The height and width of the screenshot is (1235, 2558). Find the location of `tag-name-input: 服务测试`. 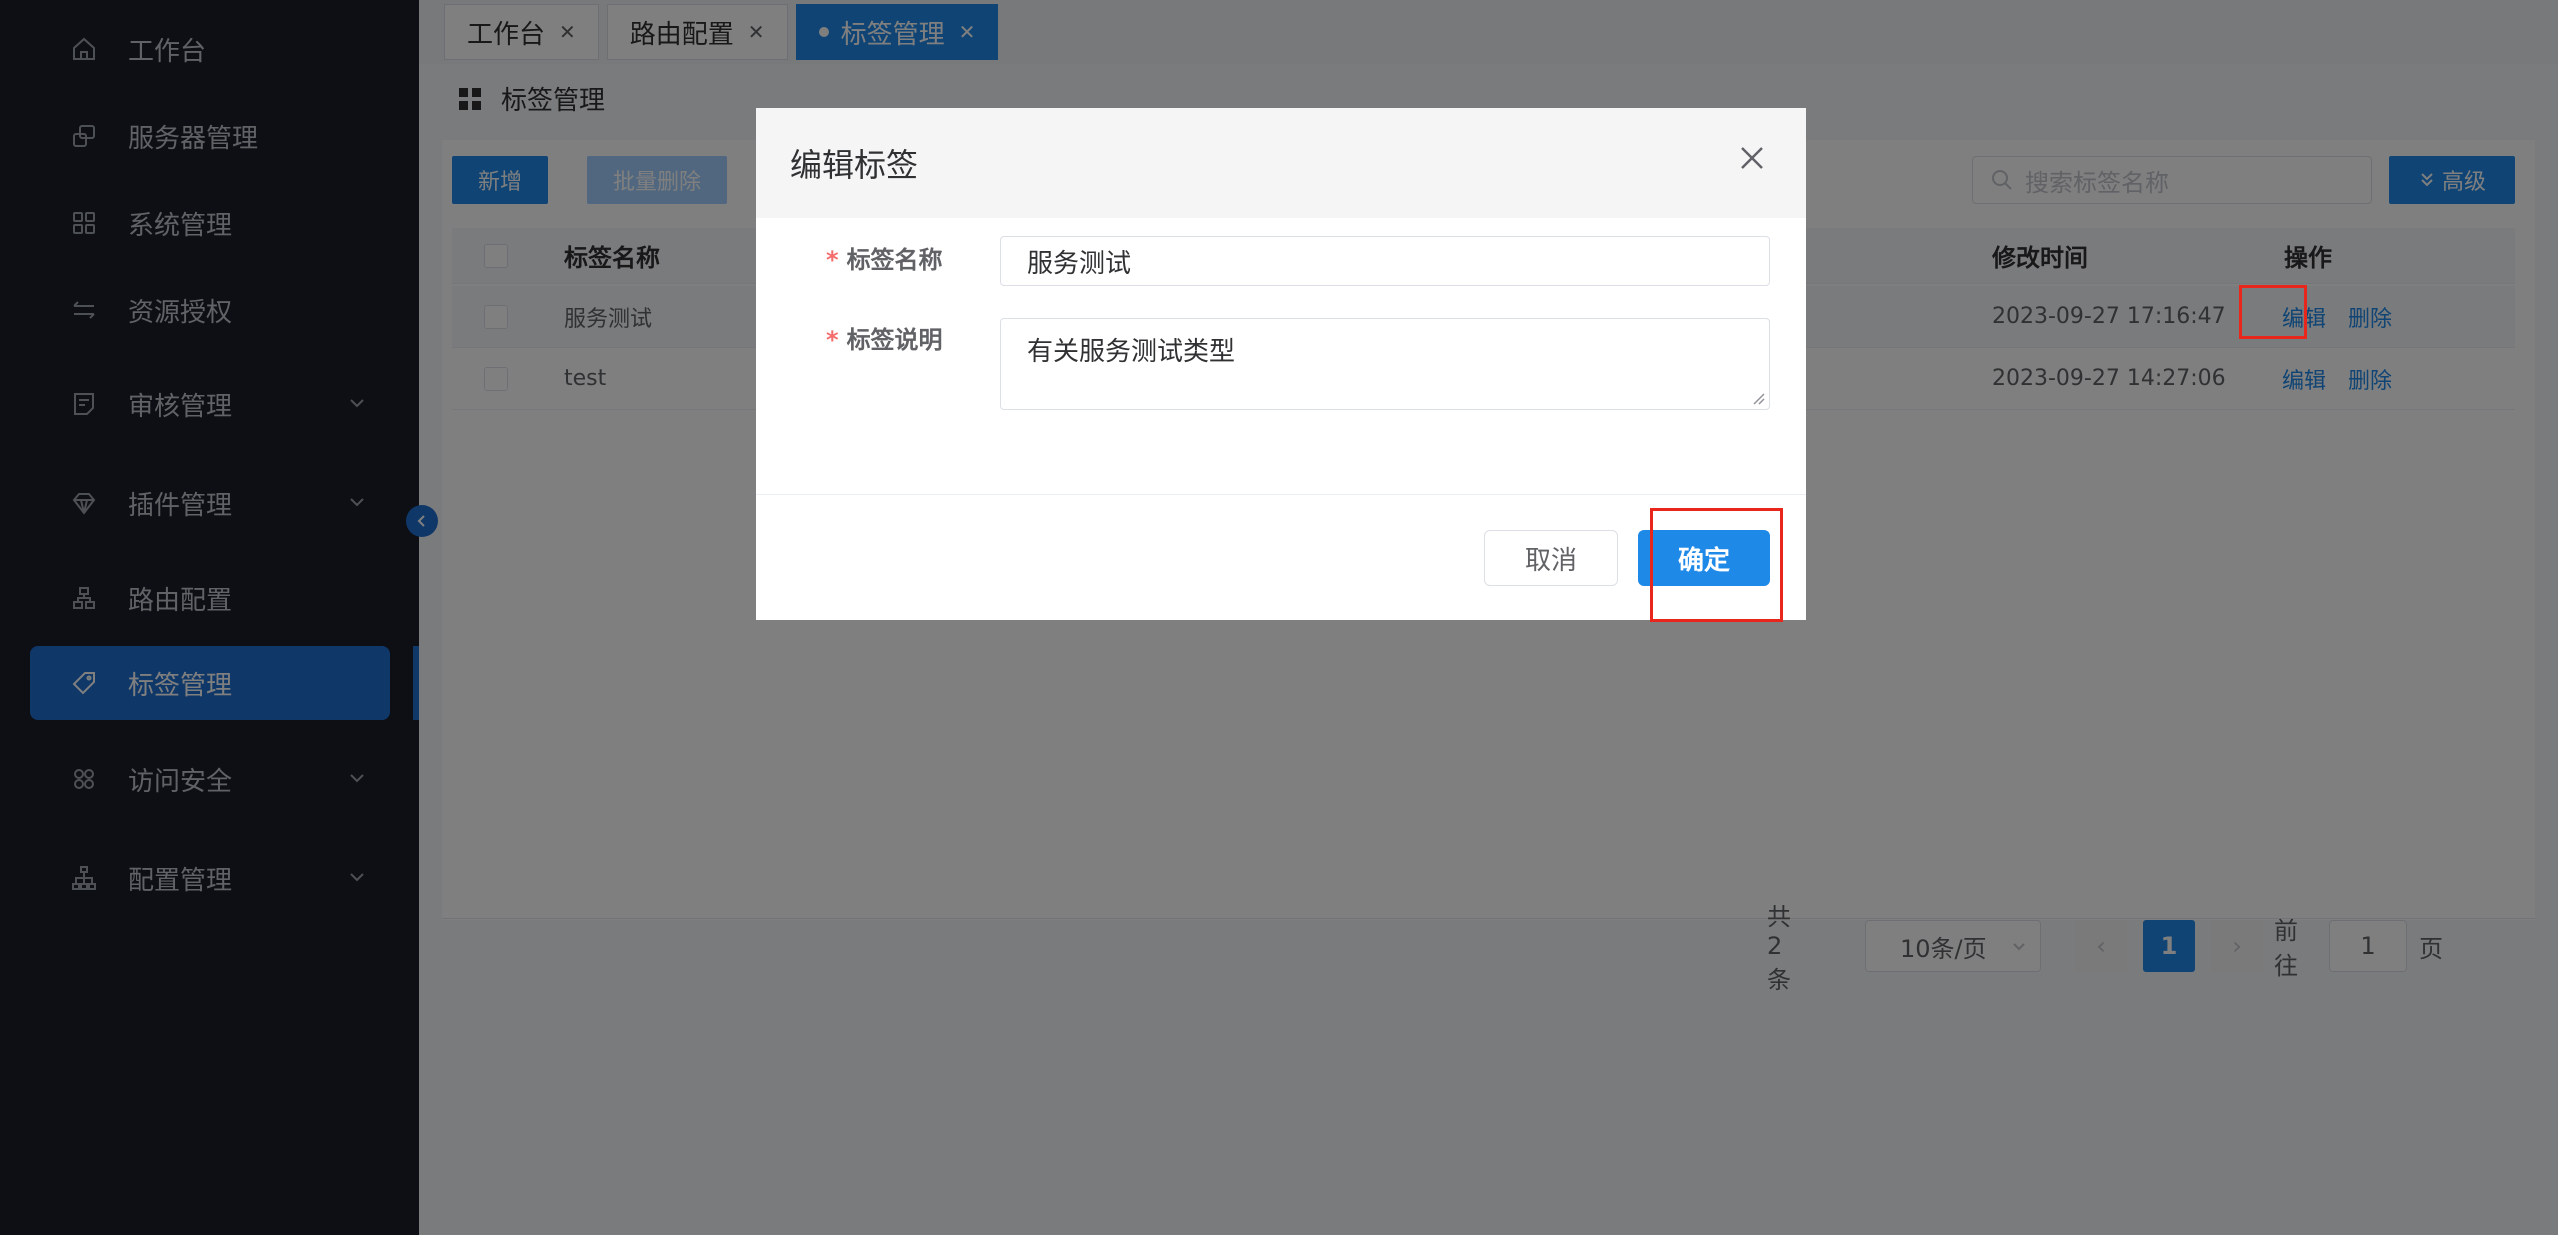

tag-name-input: 服务测试 is located at coordinates (1385, 261).